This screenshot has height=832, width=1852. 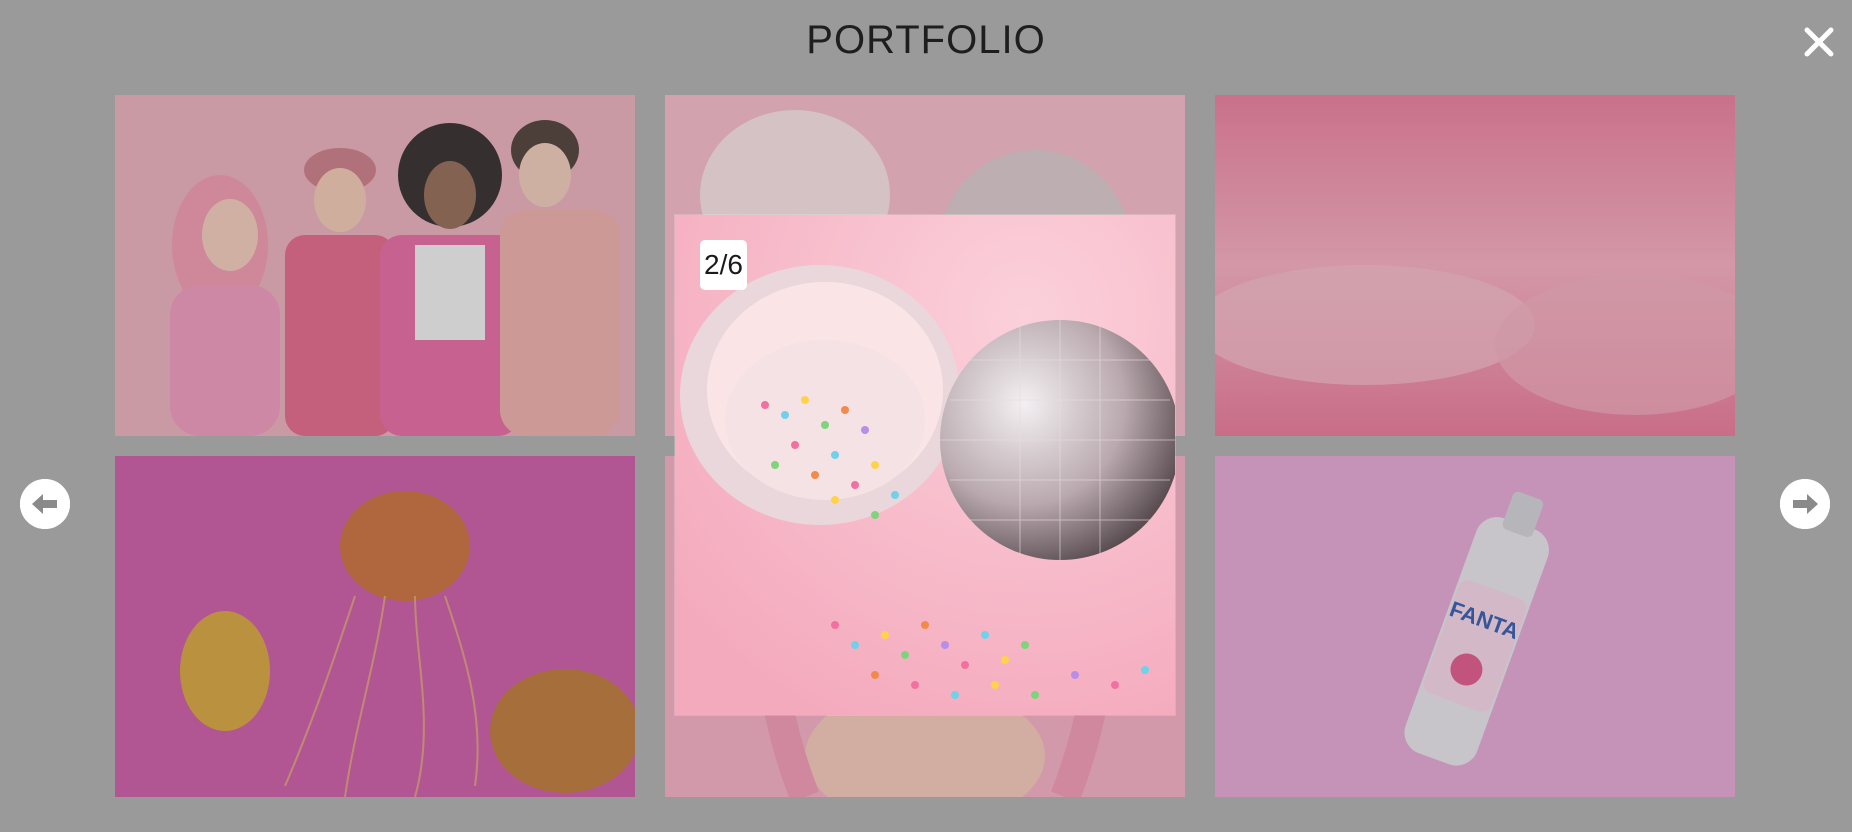 I want to click on close-button, so click(x=1819, y=42).